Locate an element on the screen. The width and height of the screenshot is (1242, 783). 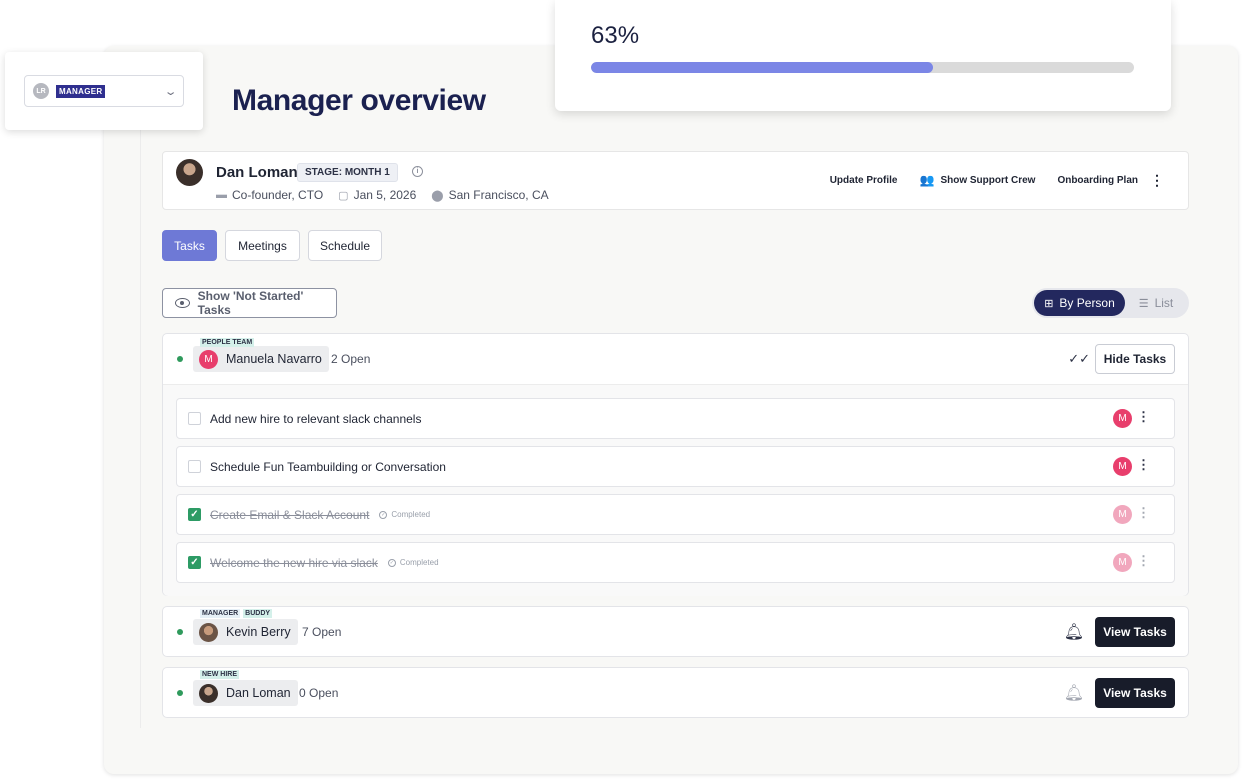
show-not-started-button: Show 'Not Started' Tasks is located at coordinates (249, 303).